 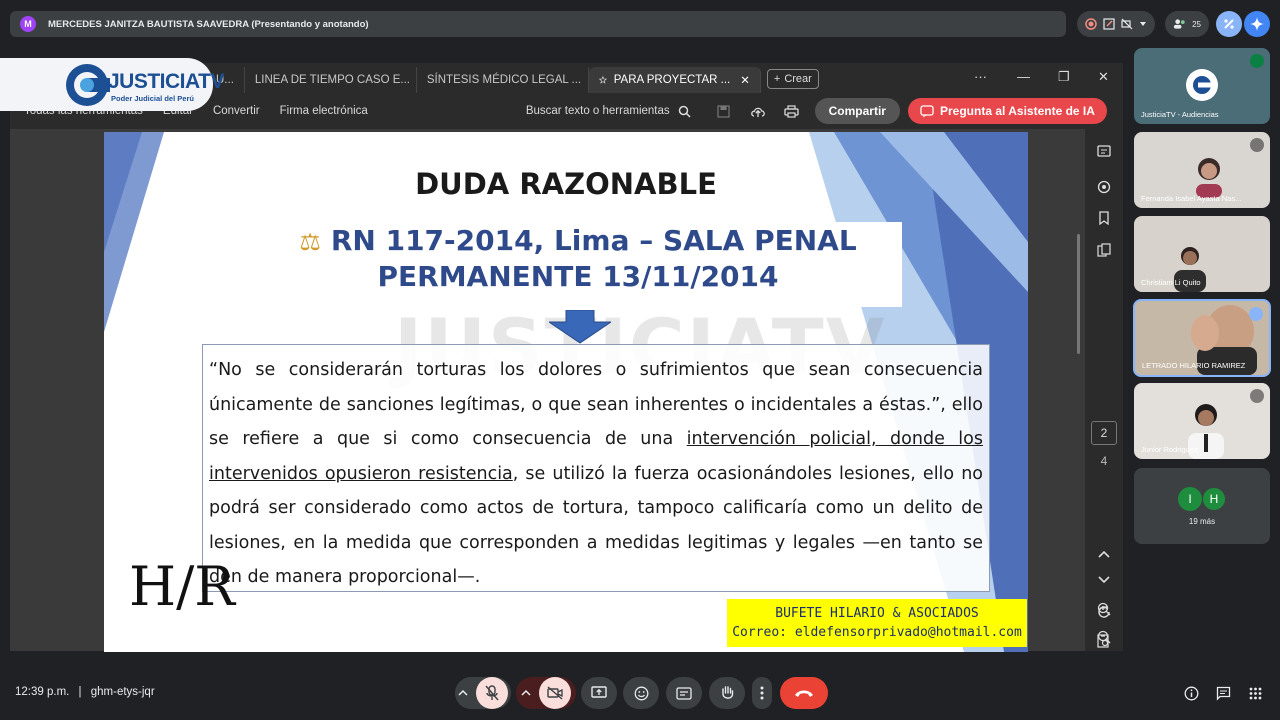 What do you see at coordinates (1179, 24) in the screenshot?
I see `people-icon` at bounding box center [1179, 24].